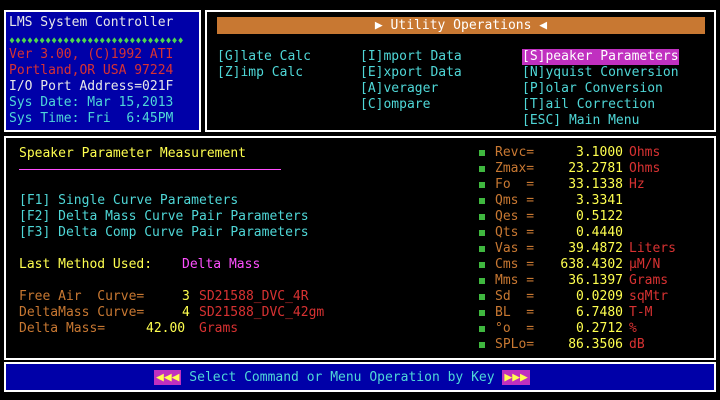 This screenshot has width=720, height=400. What do you see at coordinates (633, 328) in the screenshot?
I see `param-unit: %` at bounding box center [633, 328].